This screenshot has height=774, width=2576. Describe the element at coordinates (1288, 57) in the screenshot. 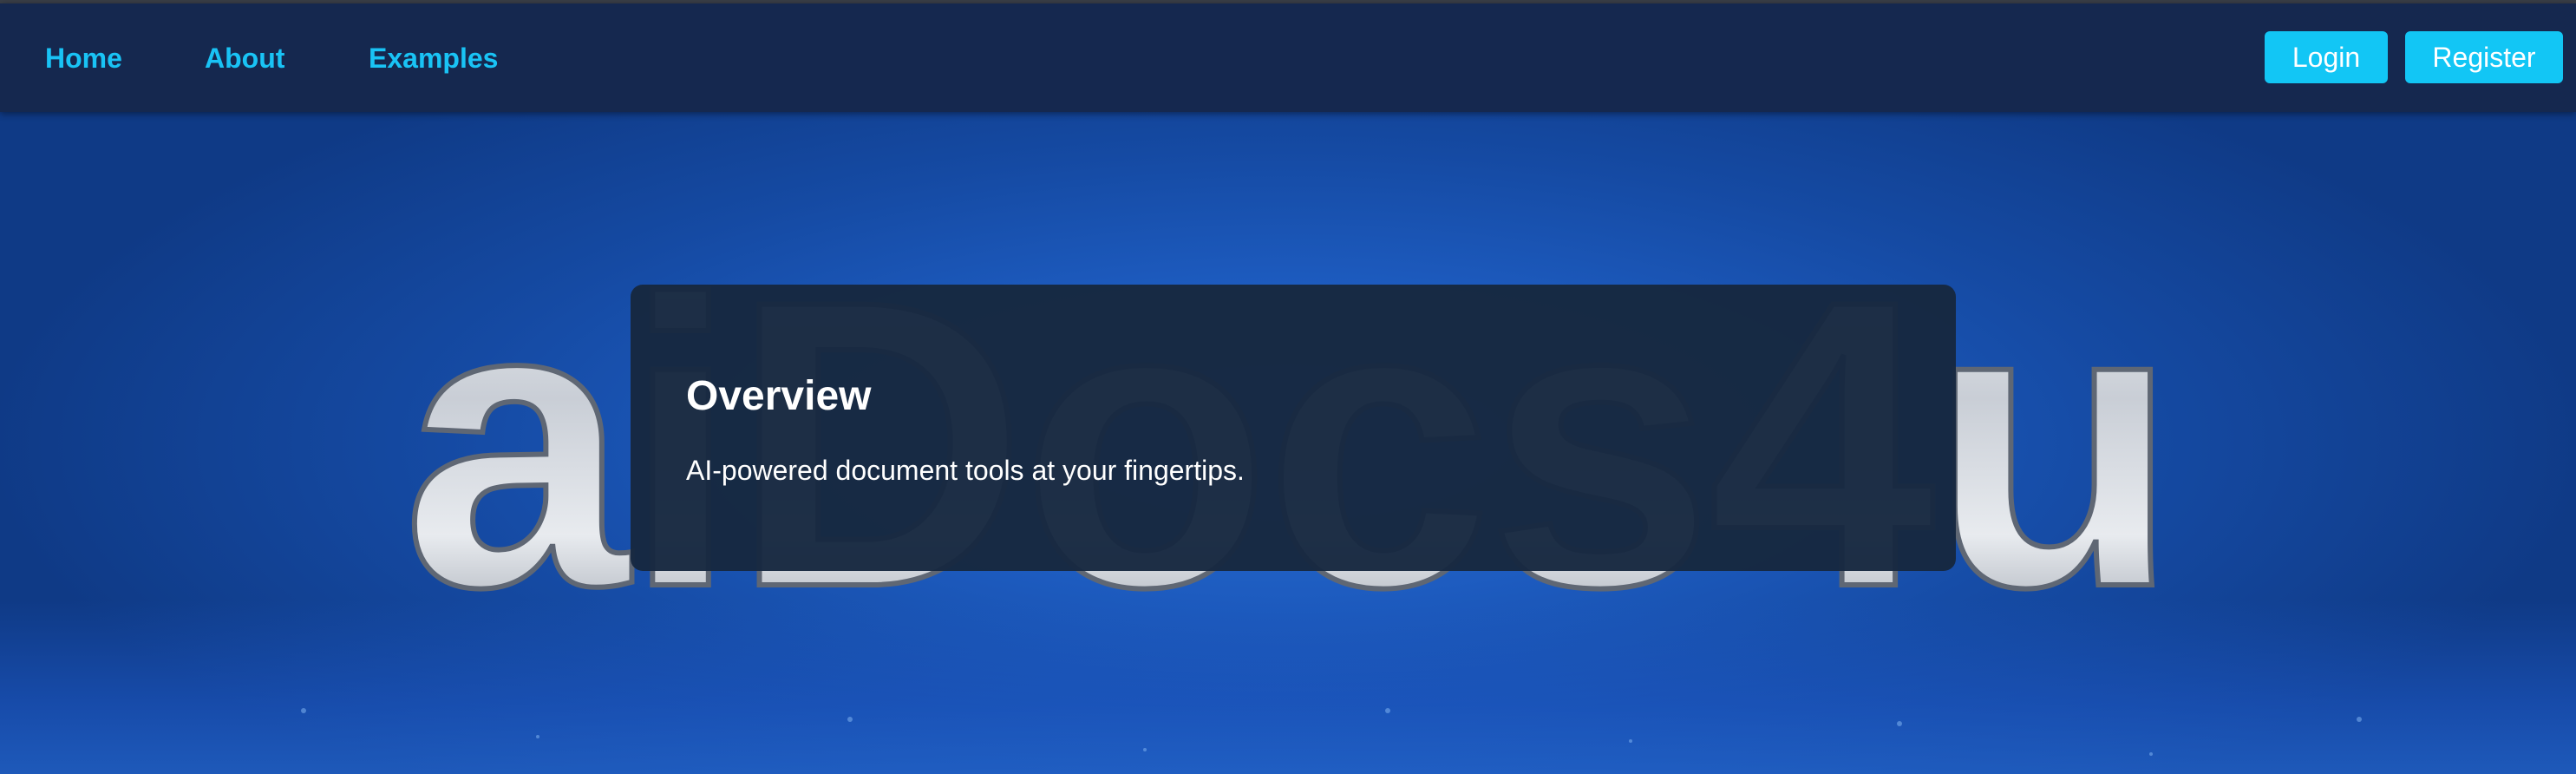

I see `navbar: Home About Examples Login Register` at that location.